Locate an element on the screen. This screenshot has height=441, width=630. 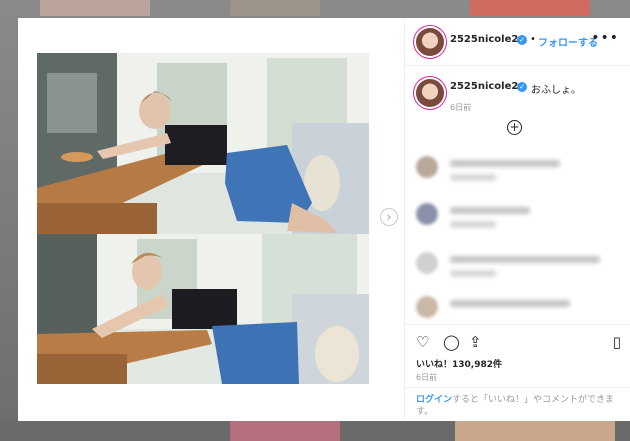
share-icon: ⇪ is located at coordinates (475, 342).